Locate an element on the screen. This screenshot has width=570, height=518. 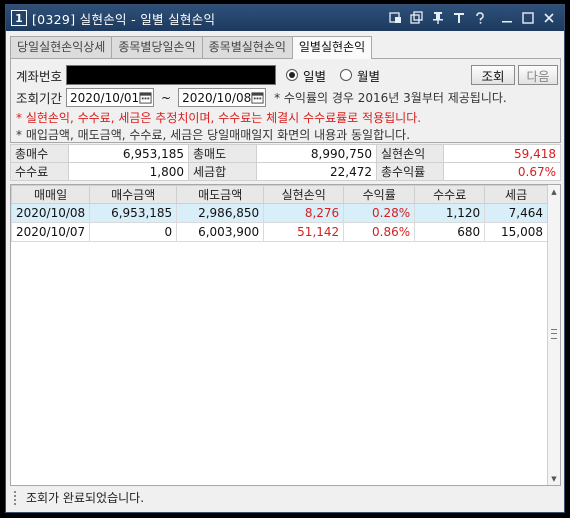
end-date-value: 2020/10/08 is located at coordinates (217, 97).